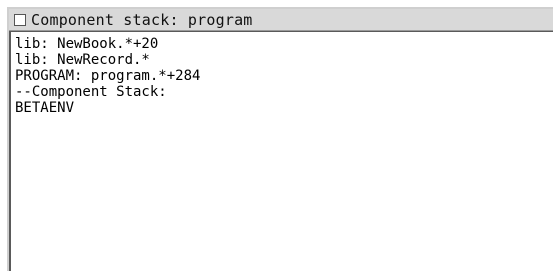  I want to click on stack-line: --Component Stack:, so click(91, 92).